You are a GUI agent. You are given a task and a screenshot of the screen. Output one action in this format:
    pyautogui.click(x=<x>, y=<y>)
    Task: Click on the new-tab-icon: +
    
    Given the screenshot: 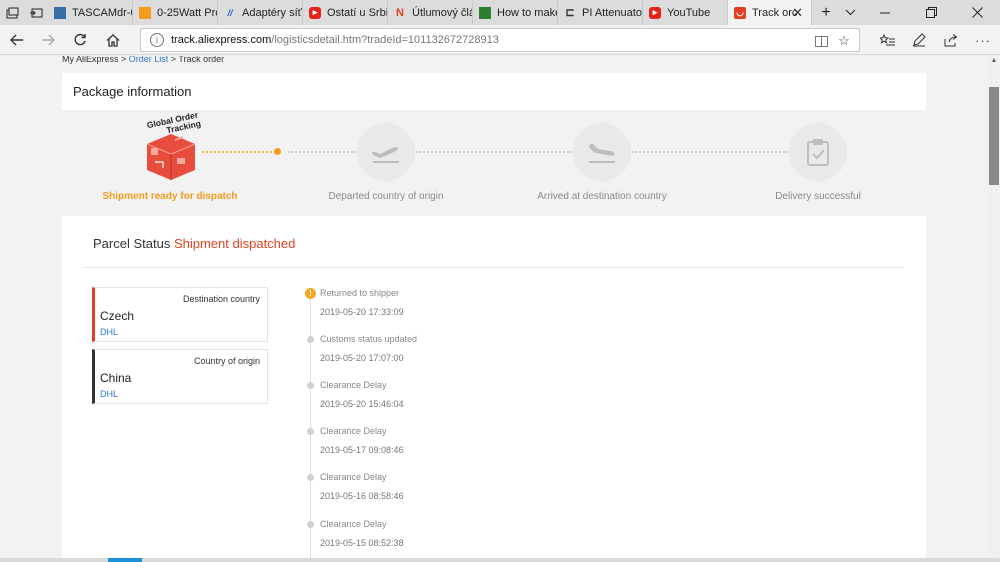 What is the action you would take?
    pyautogui.click(x=826, y=12)
    